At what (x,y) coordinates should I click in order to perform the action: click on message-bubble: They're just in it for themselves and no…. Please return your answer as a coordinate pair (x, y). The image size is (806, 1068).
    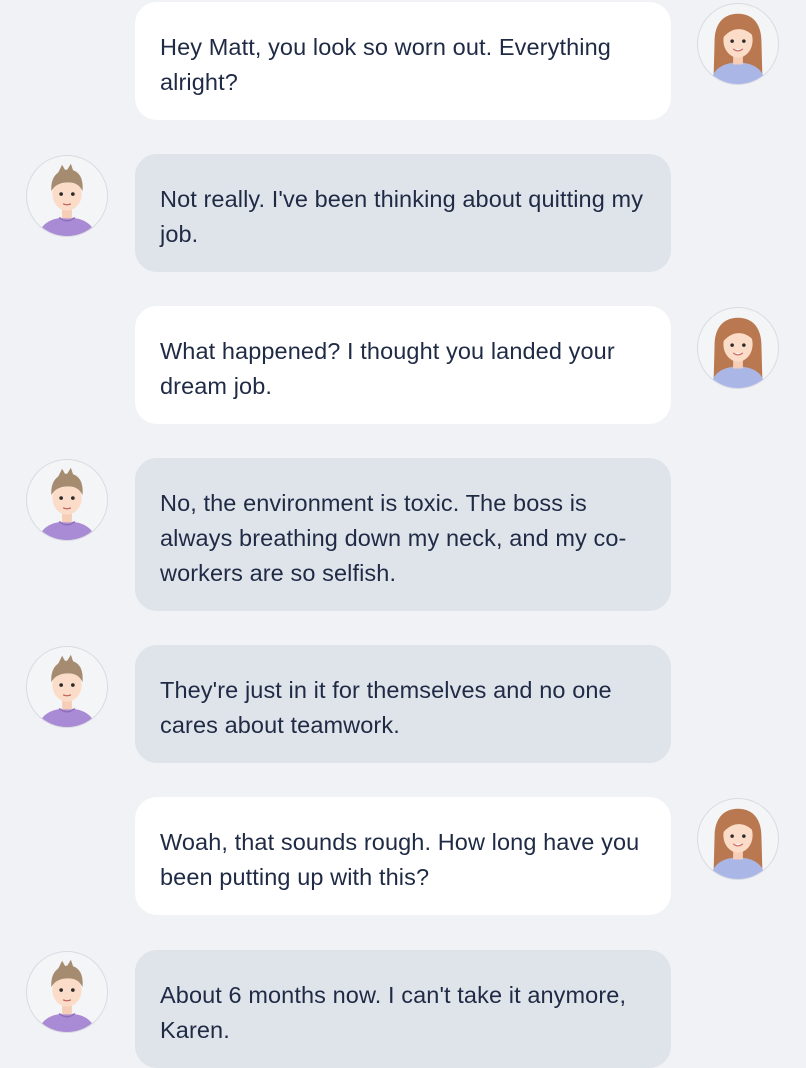
    Looking at the image, I should click on (403, 704).